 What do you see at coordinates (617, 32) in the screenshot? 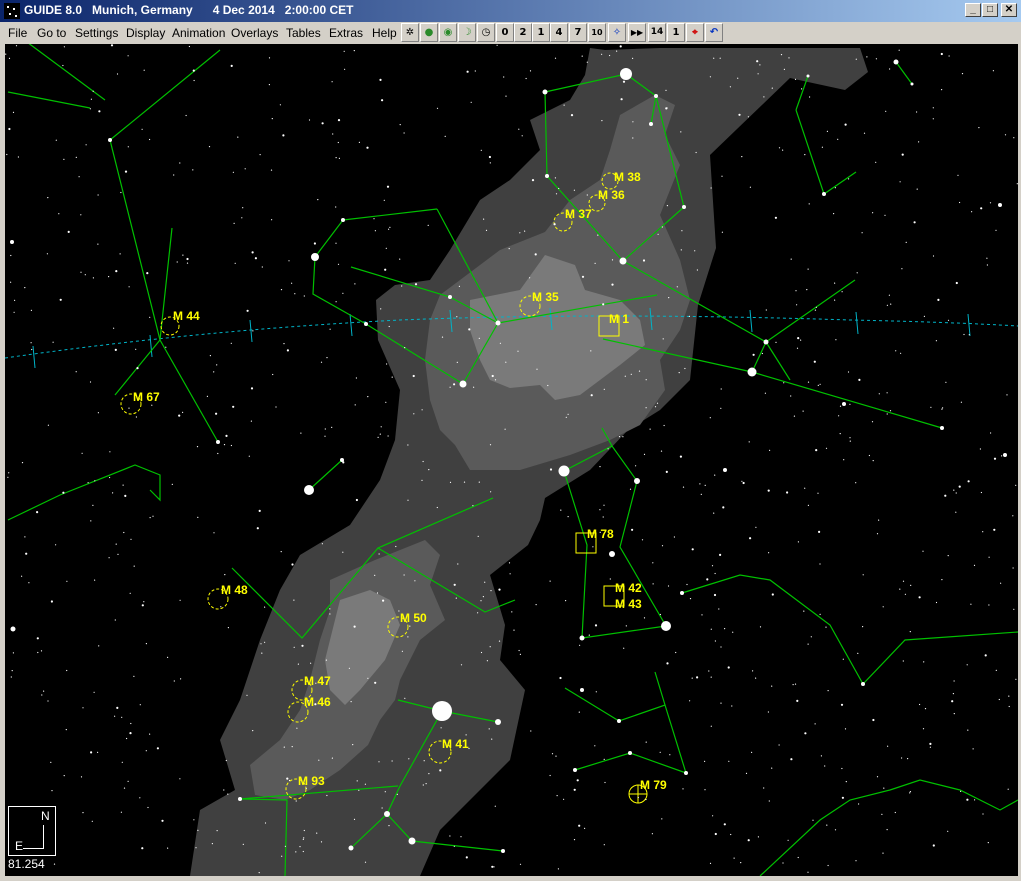
I see `star-map-icon: ✧` at bounding box center [617, 32].